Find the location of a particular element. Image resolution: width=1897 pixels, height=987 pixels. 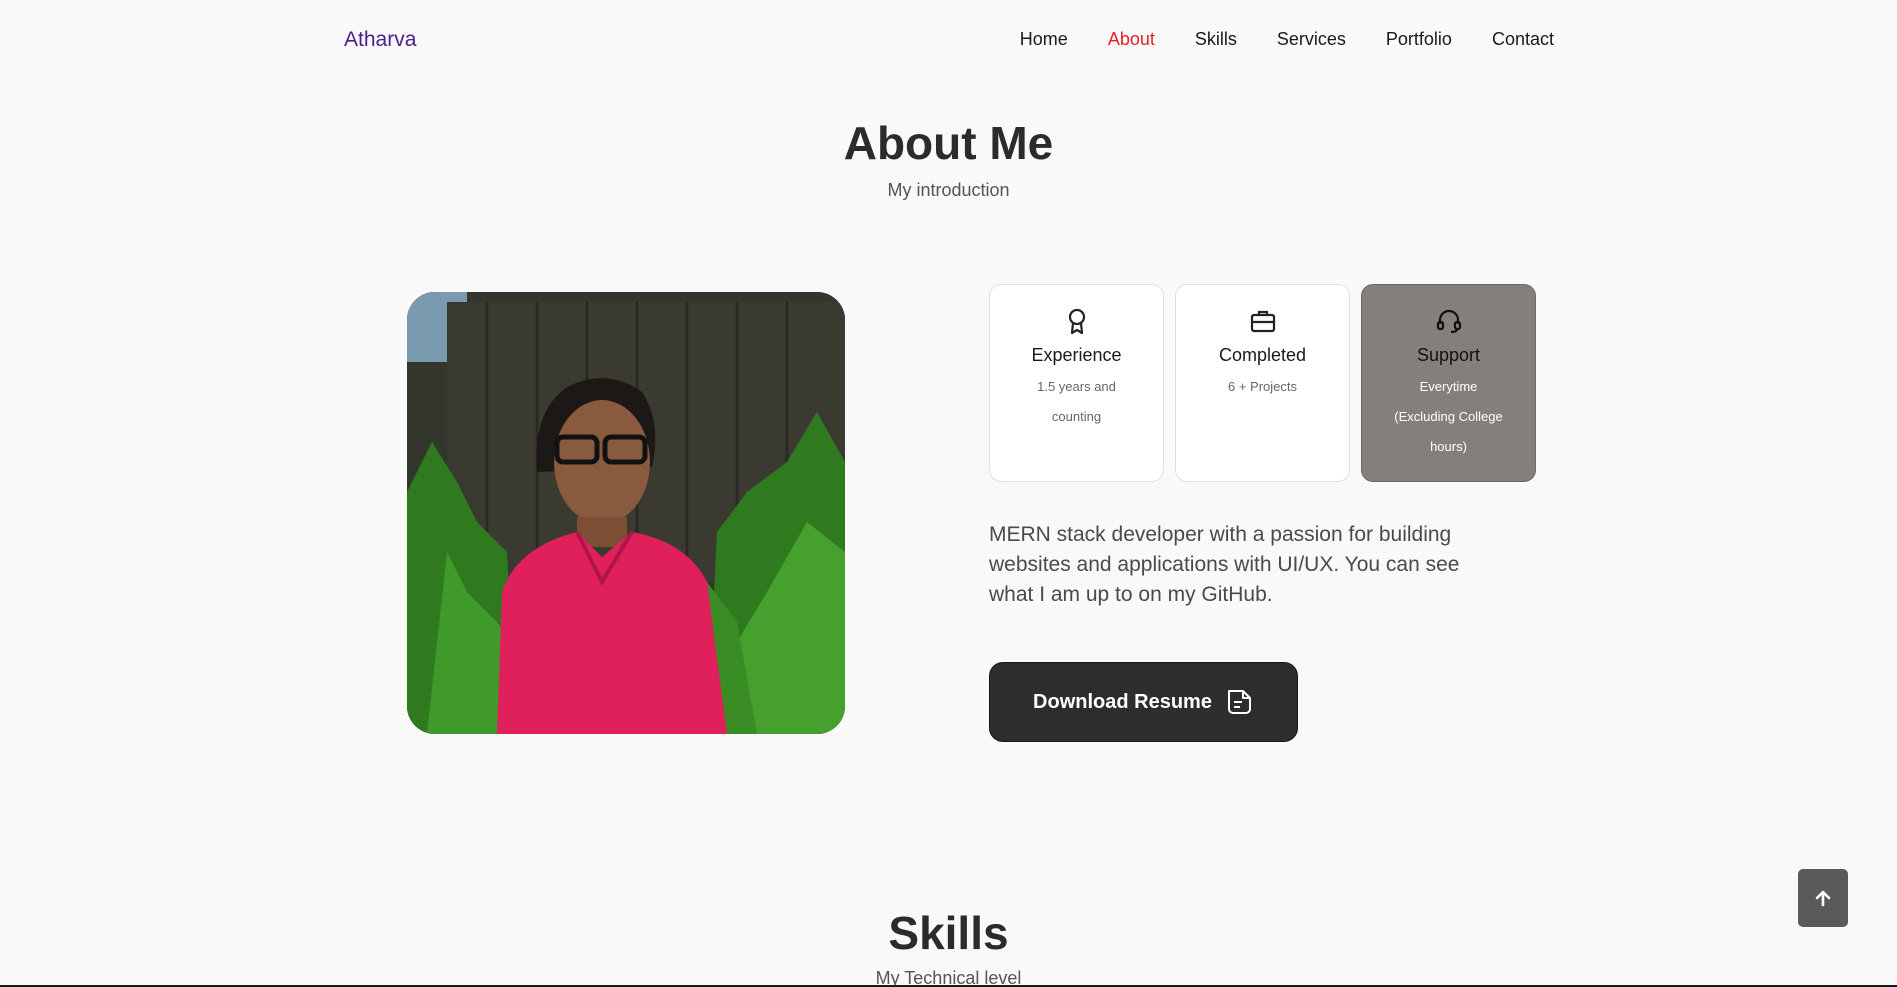

card-line: Everytime is located at coordinates (1448, 386).